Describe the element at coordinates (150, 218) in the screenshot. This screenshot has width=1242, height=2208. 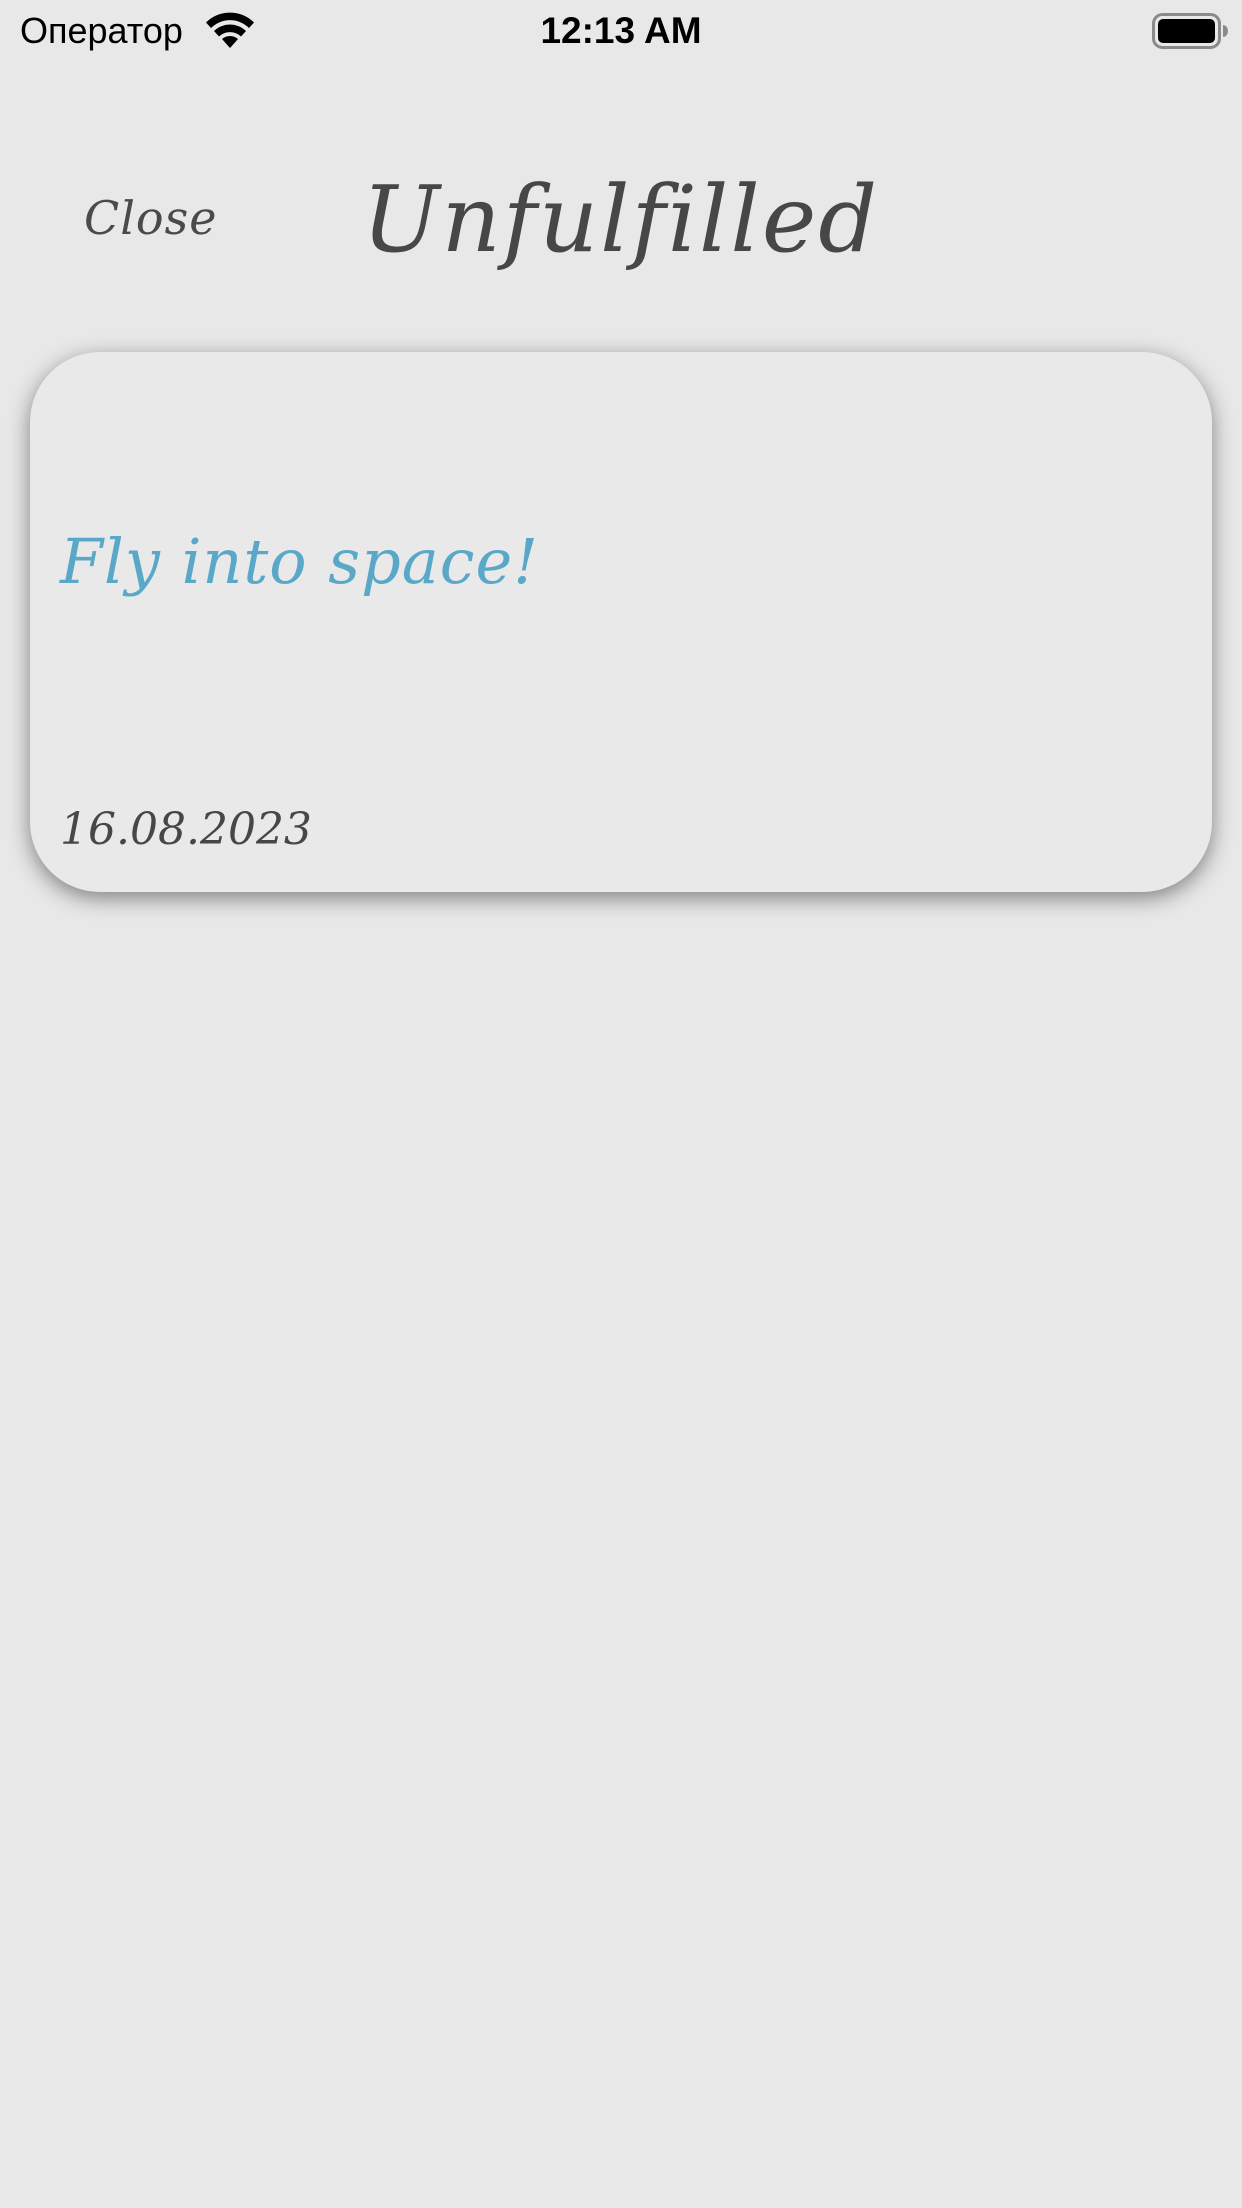
I see `close-button: Close` at that location.